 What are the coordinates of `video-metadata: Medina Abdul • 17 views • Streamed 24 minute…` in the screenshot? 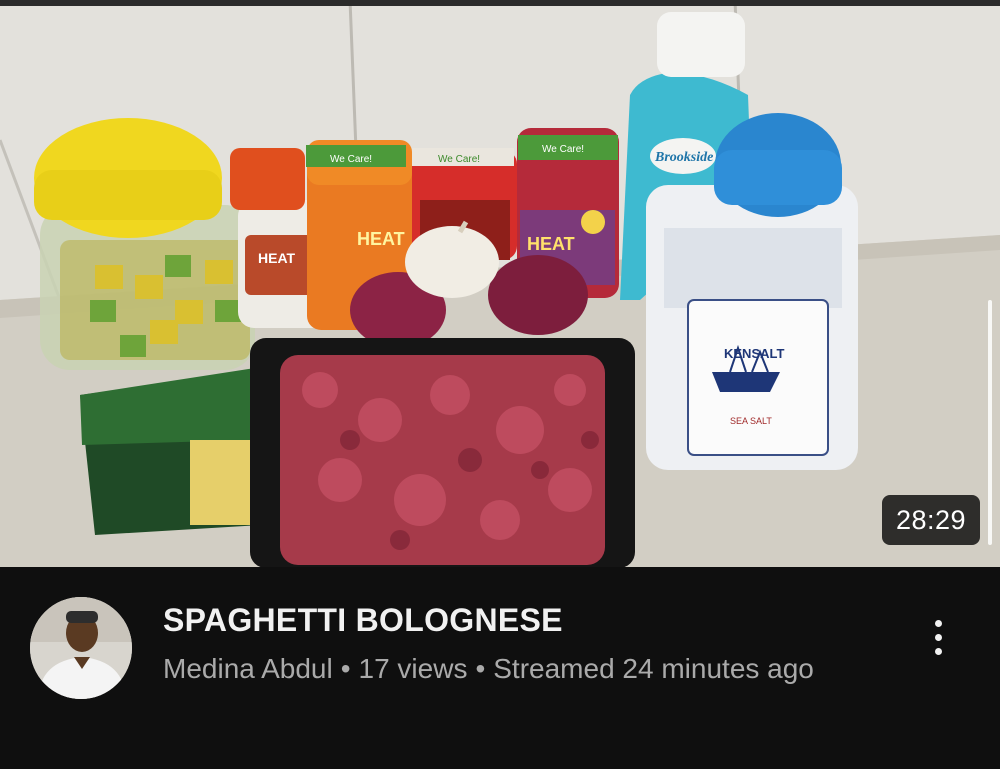 It's located at (513, 668).